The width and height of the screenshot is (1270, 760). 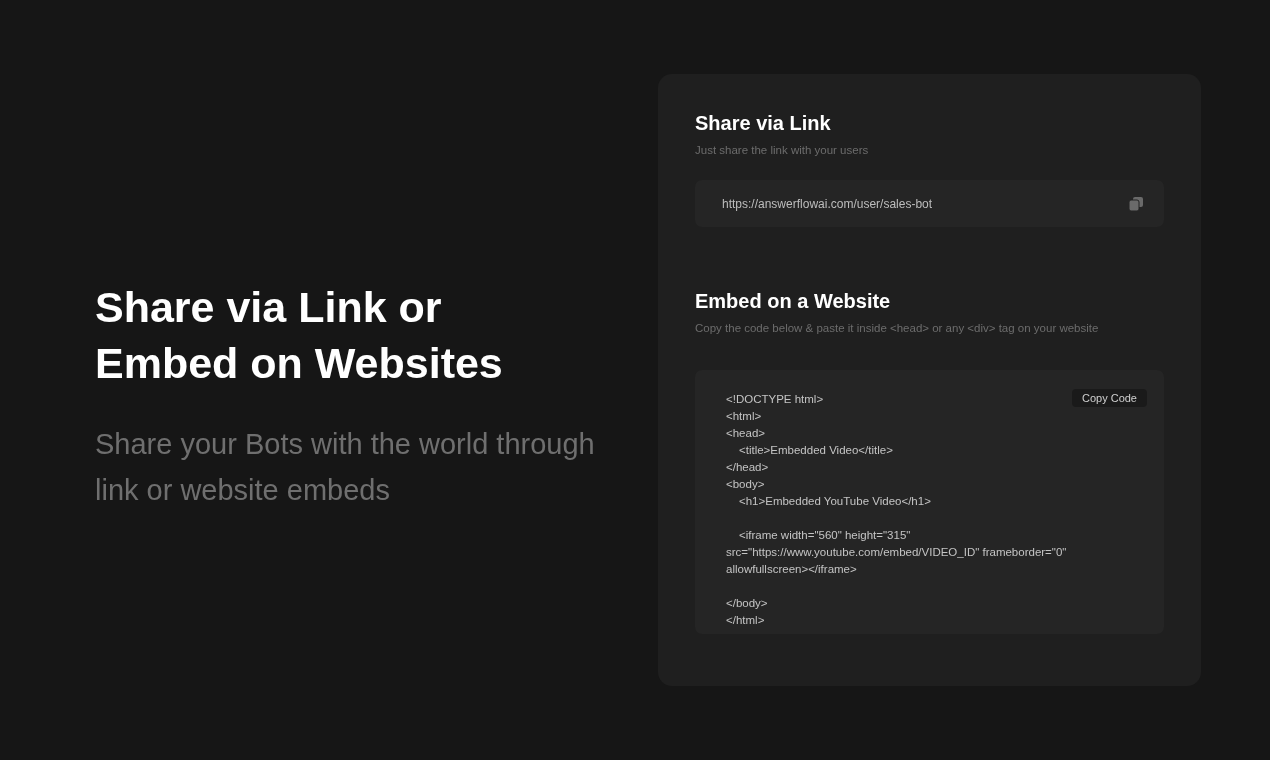 What do you see at coordinates (745, 620) in the screenshot?
I see `code-line: </html>` at bounding box center [745, 620].